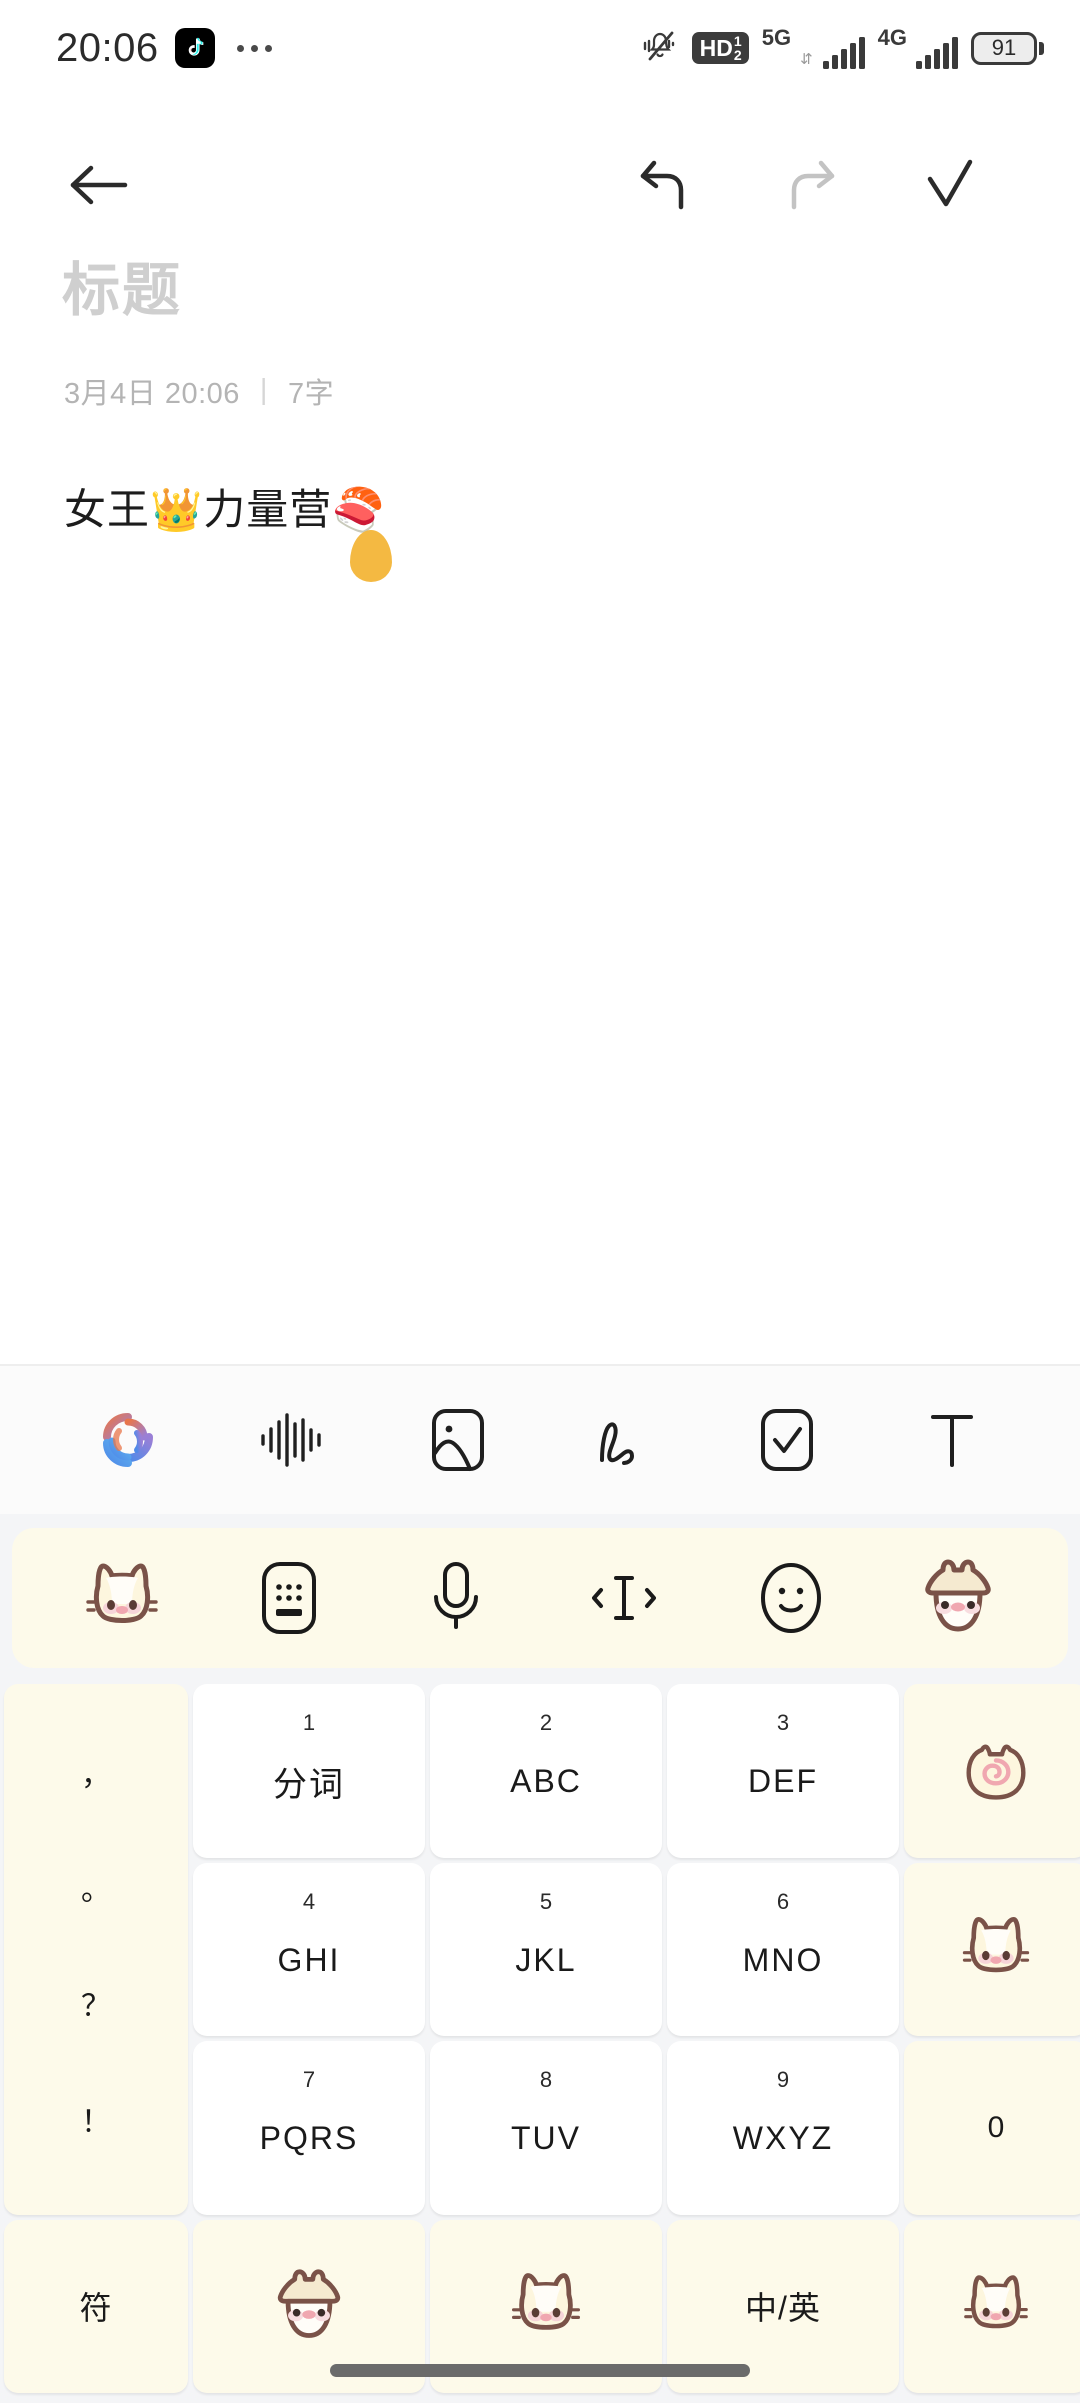 The image size is (1080, 2403). I want to click on key-9-wxyz: 9 WXYZ, so click(783, 2128).